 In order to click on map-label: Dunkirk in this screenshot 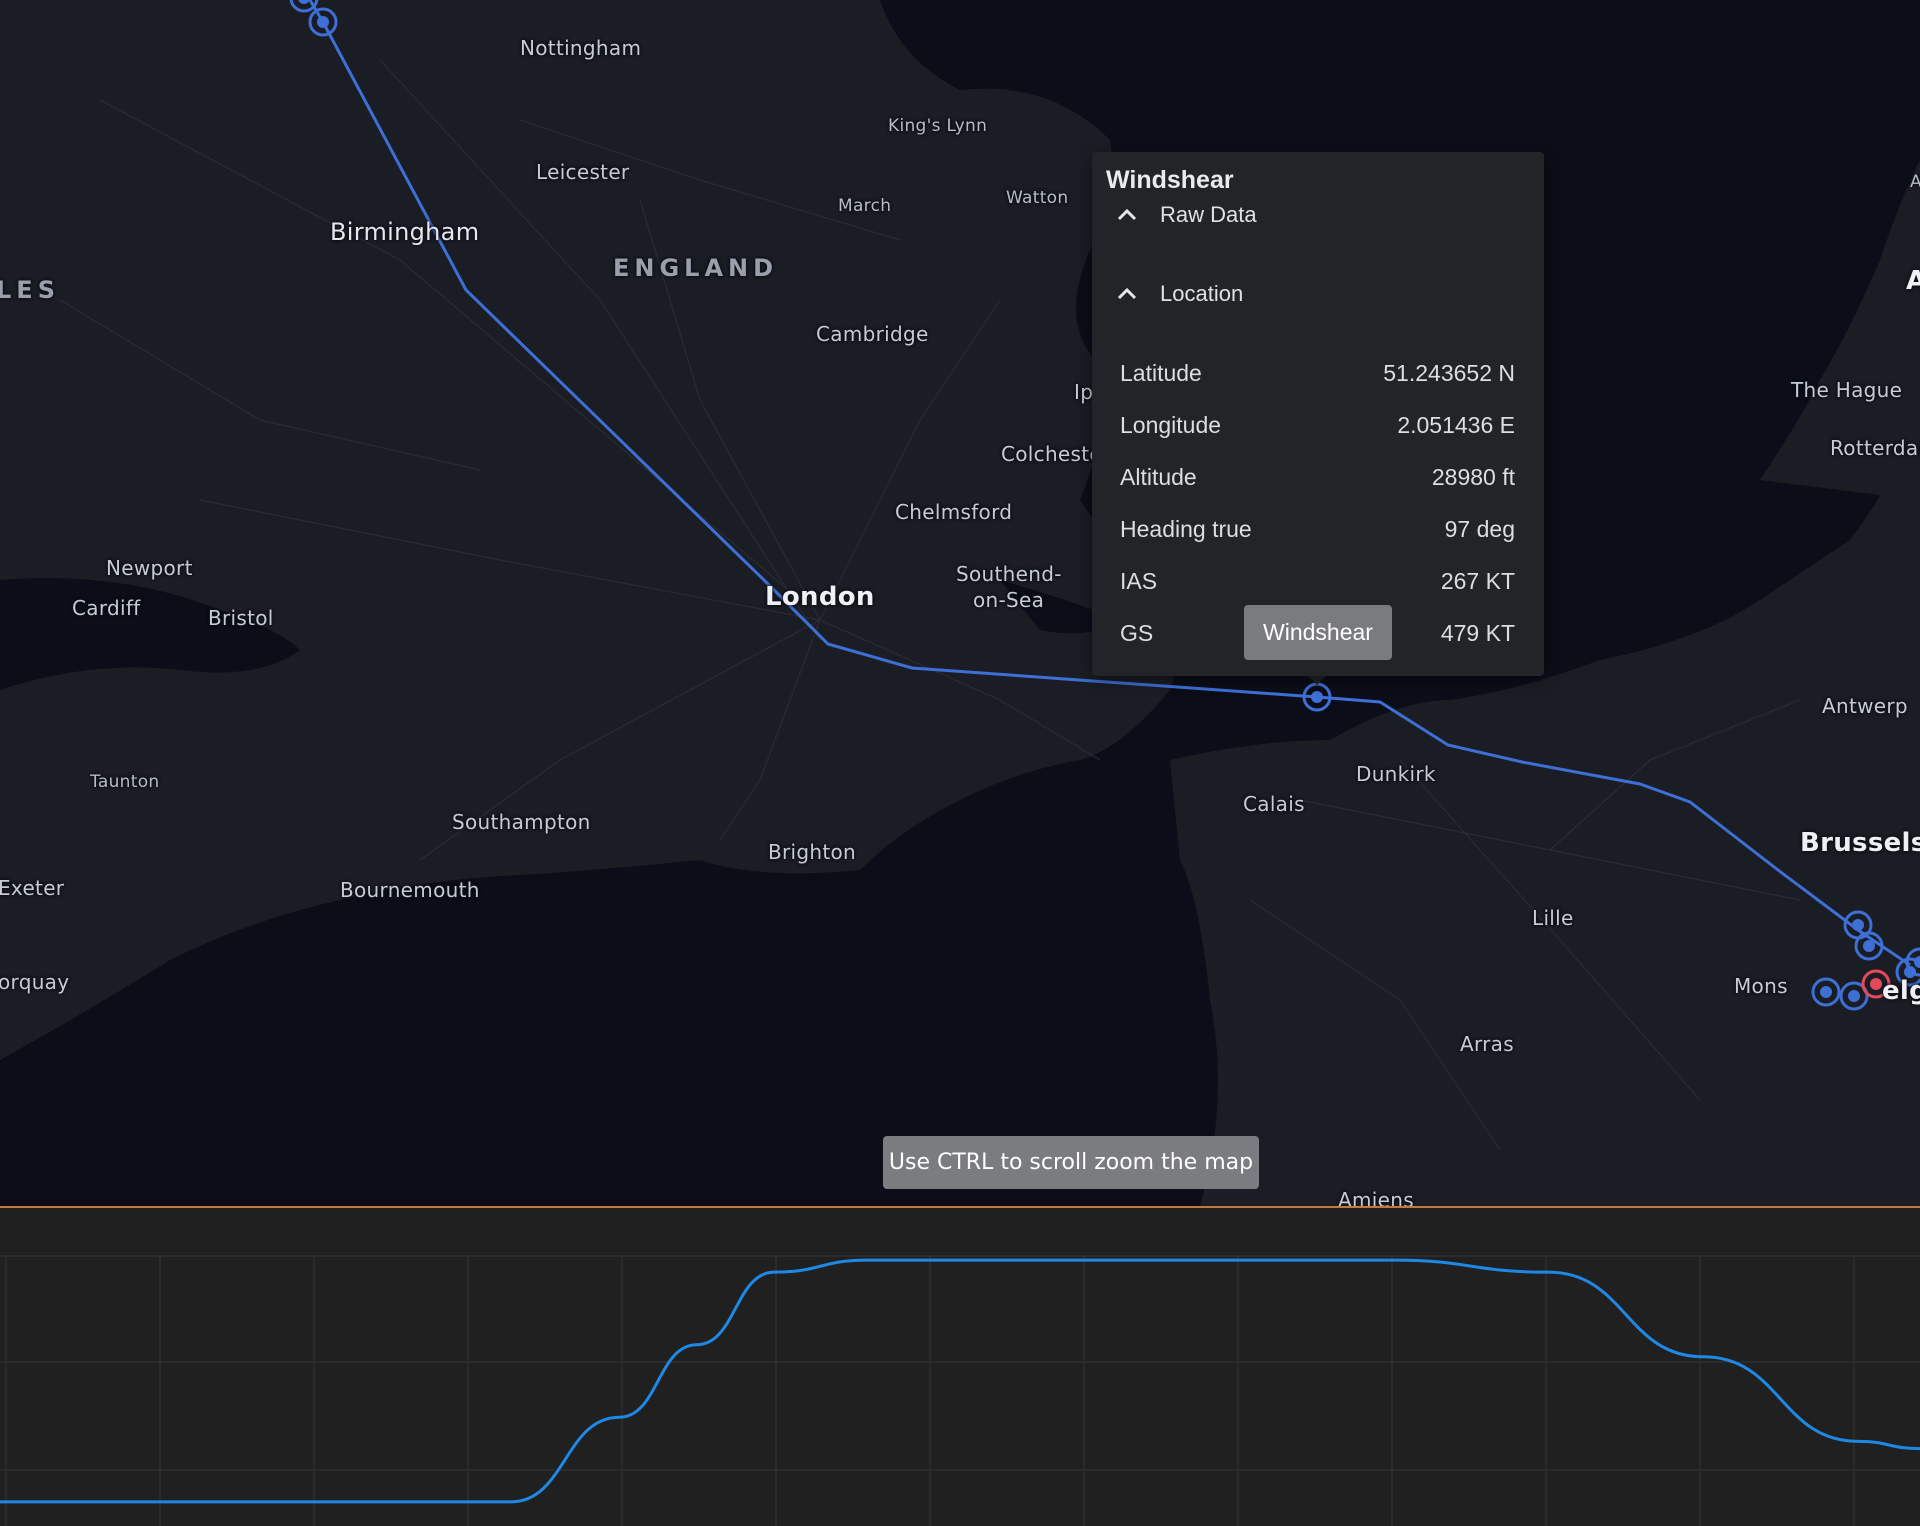, I will do `click(1396, 774)`.